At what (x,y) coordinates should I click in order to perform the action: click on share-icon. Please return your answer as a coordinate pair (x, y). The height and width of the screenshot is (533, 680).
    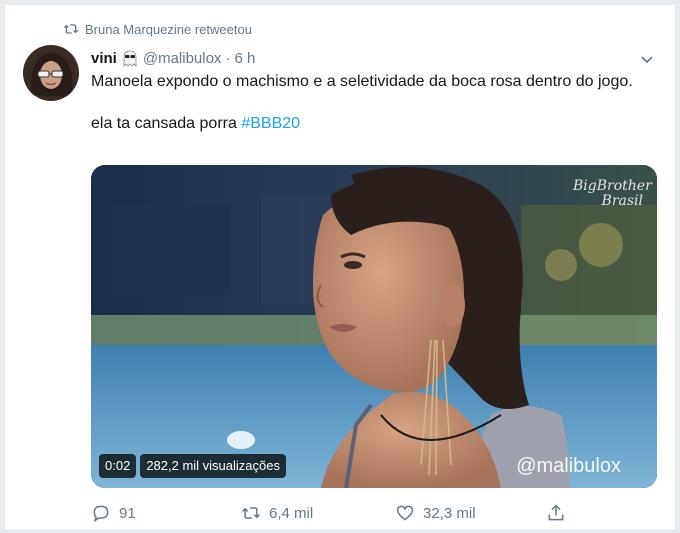
    Looking at the image, I should click on (556, 512).